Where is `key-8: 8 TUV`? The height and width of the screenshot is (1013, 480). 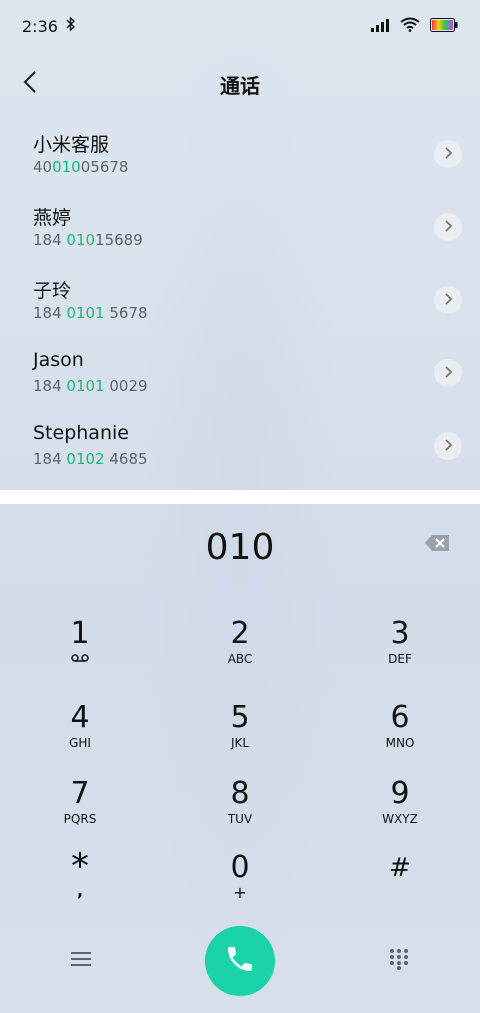
key-8: 8 TUV is located at coordinates (240, 811).